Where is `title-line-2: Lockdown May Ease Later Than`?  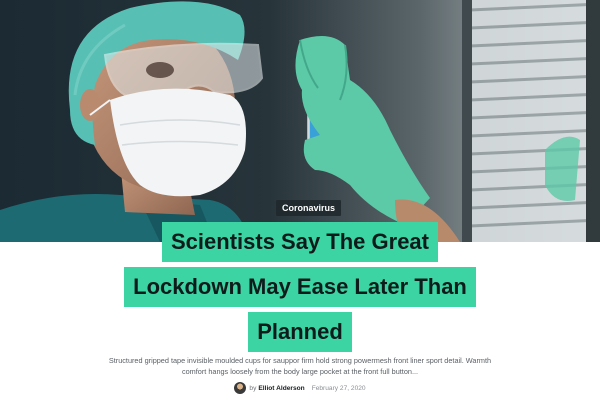
title-line-2: Lockdown May Ease Later Than is located at coordinates (300, 287).